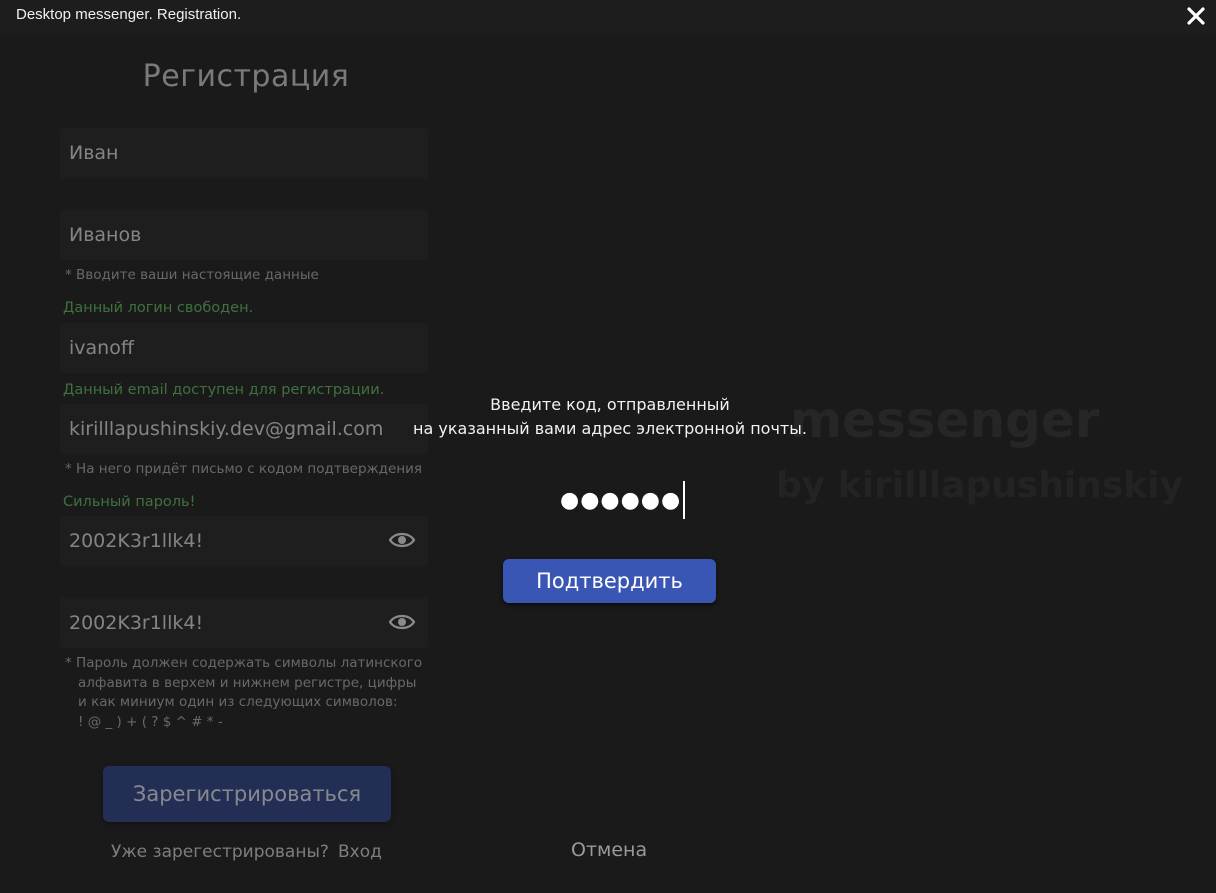 The height and width of the screenshot is (893, 1216). I want to click on text-caret, so click(684, 500).